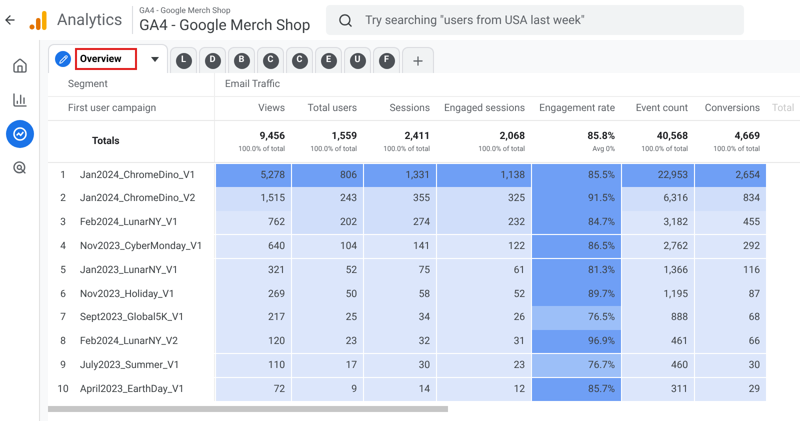 Image resolution: width=800 pixels, height=421 pixels. What do you see at coordinates (657, 270) in the screenshot?
I see `table-cell: 1,366` at bounding box center [657, 270].